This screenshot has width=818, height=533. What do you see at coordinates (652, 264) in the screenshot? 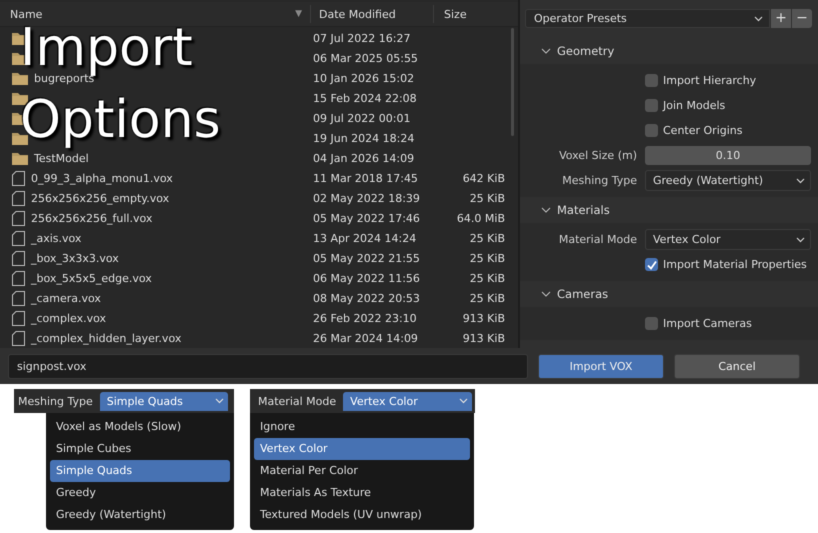
I see `checkmark-icon` at bounding box center [652, 264].